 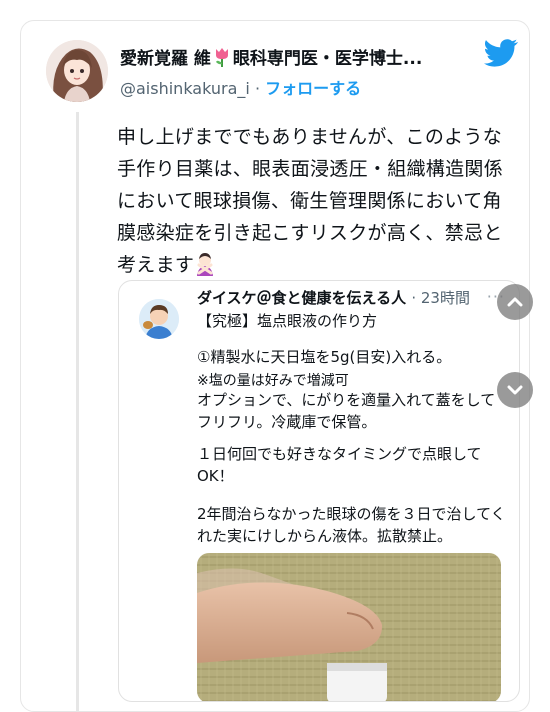 I want to click on quoted-author-name: ダイスケ＠食と健康を伝える人, so click(x=301, y=298).